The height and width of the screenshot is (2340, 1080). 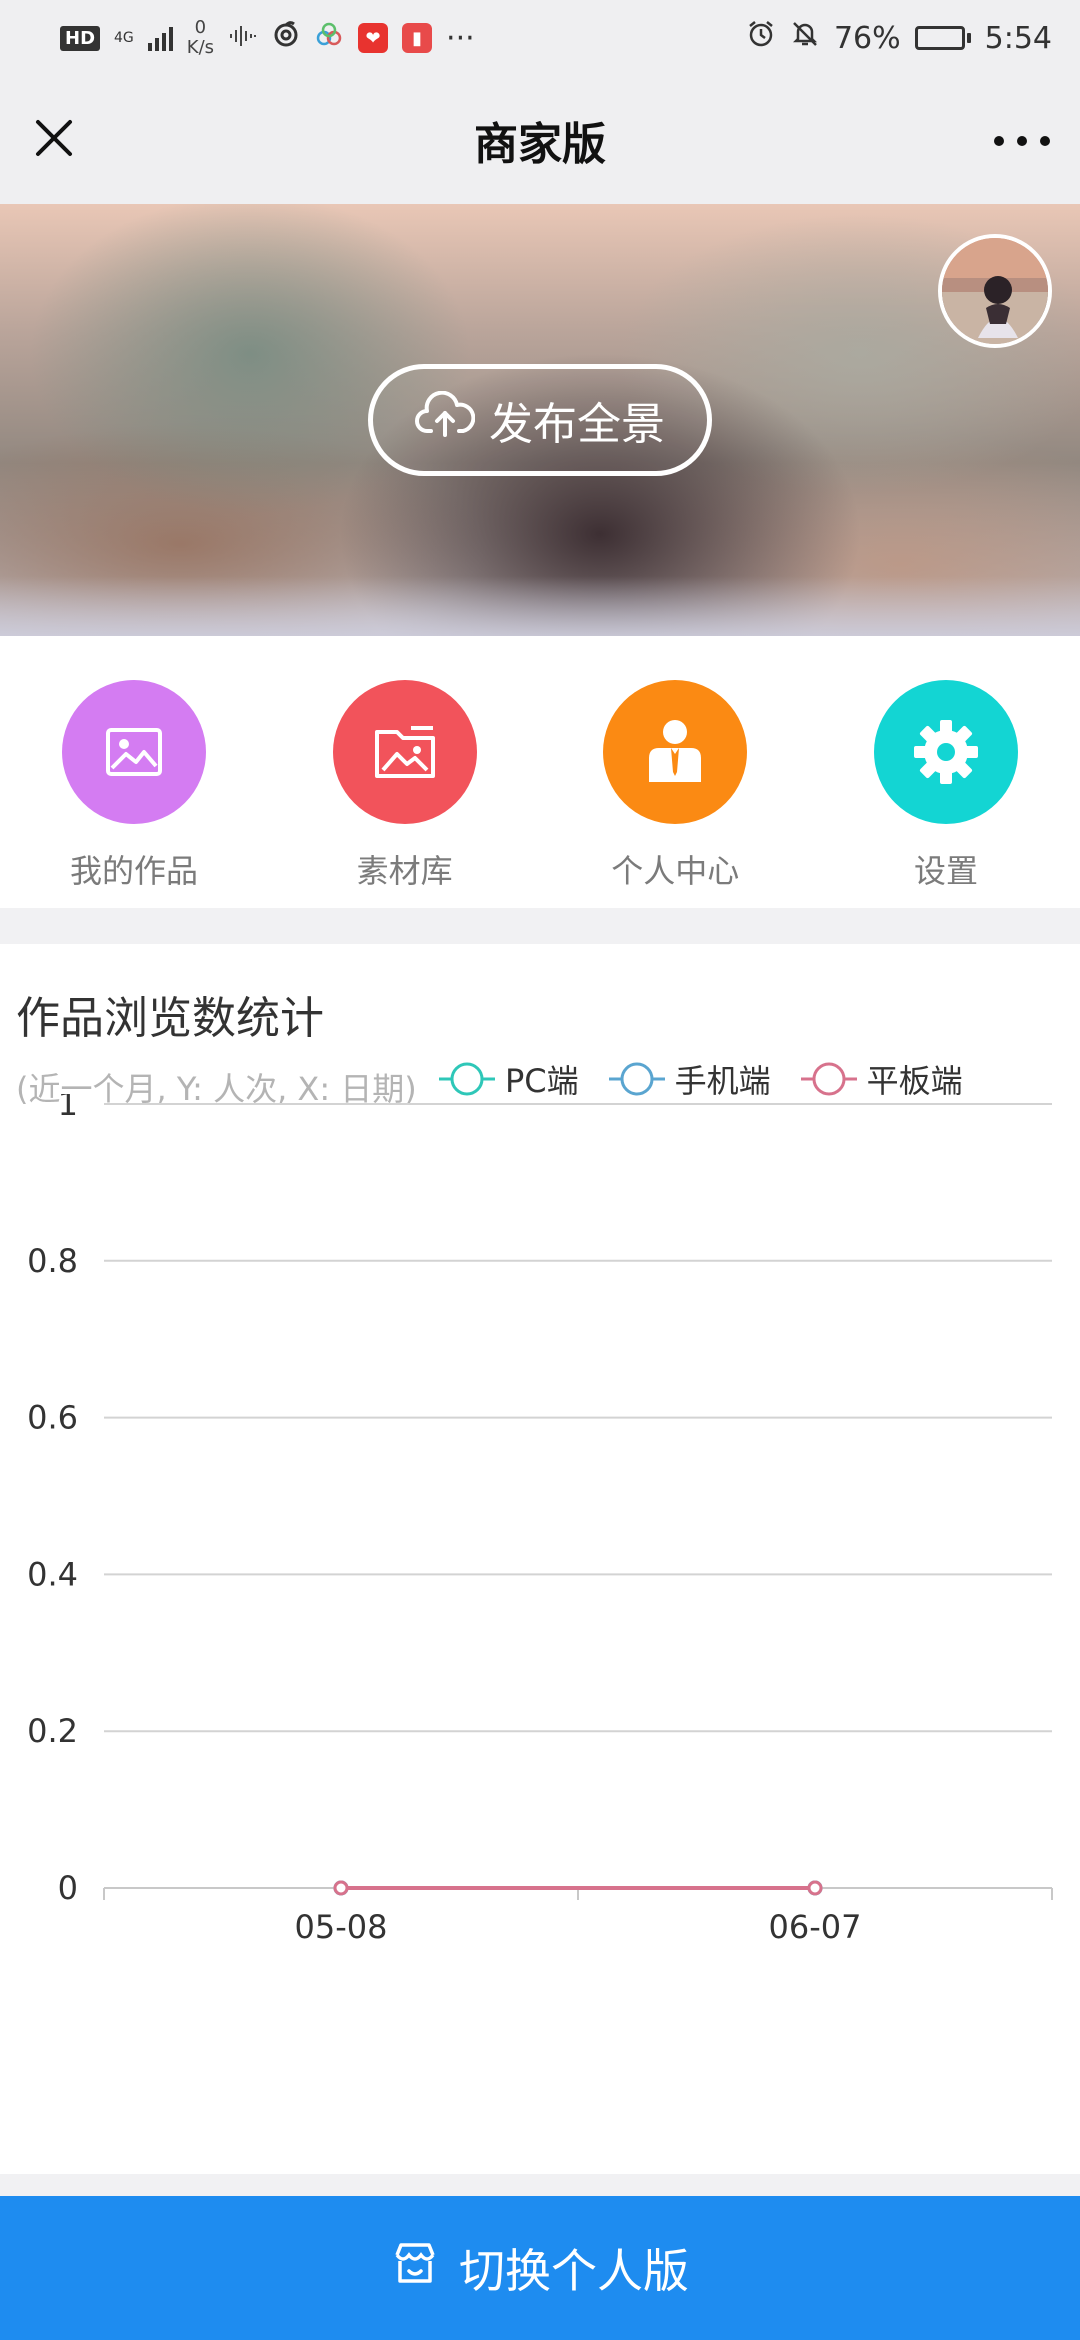 I want to click on x-tick-label: 05-08, so click(x=341, y=1927).